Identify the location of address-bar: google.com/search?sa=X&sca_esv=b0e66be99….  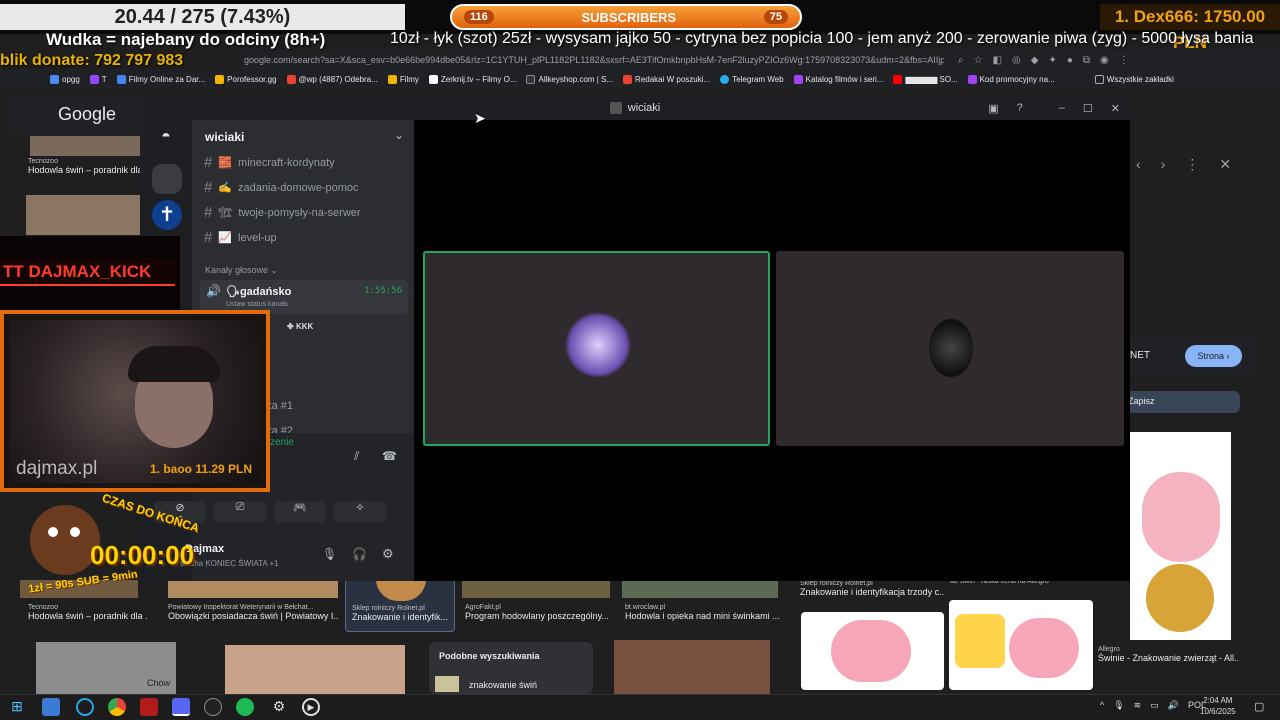
(760, 60).